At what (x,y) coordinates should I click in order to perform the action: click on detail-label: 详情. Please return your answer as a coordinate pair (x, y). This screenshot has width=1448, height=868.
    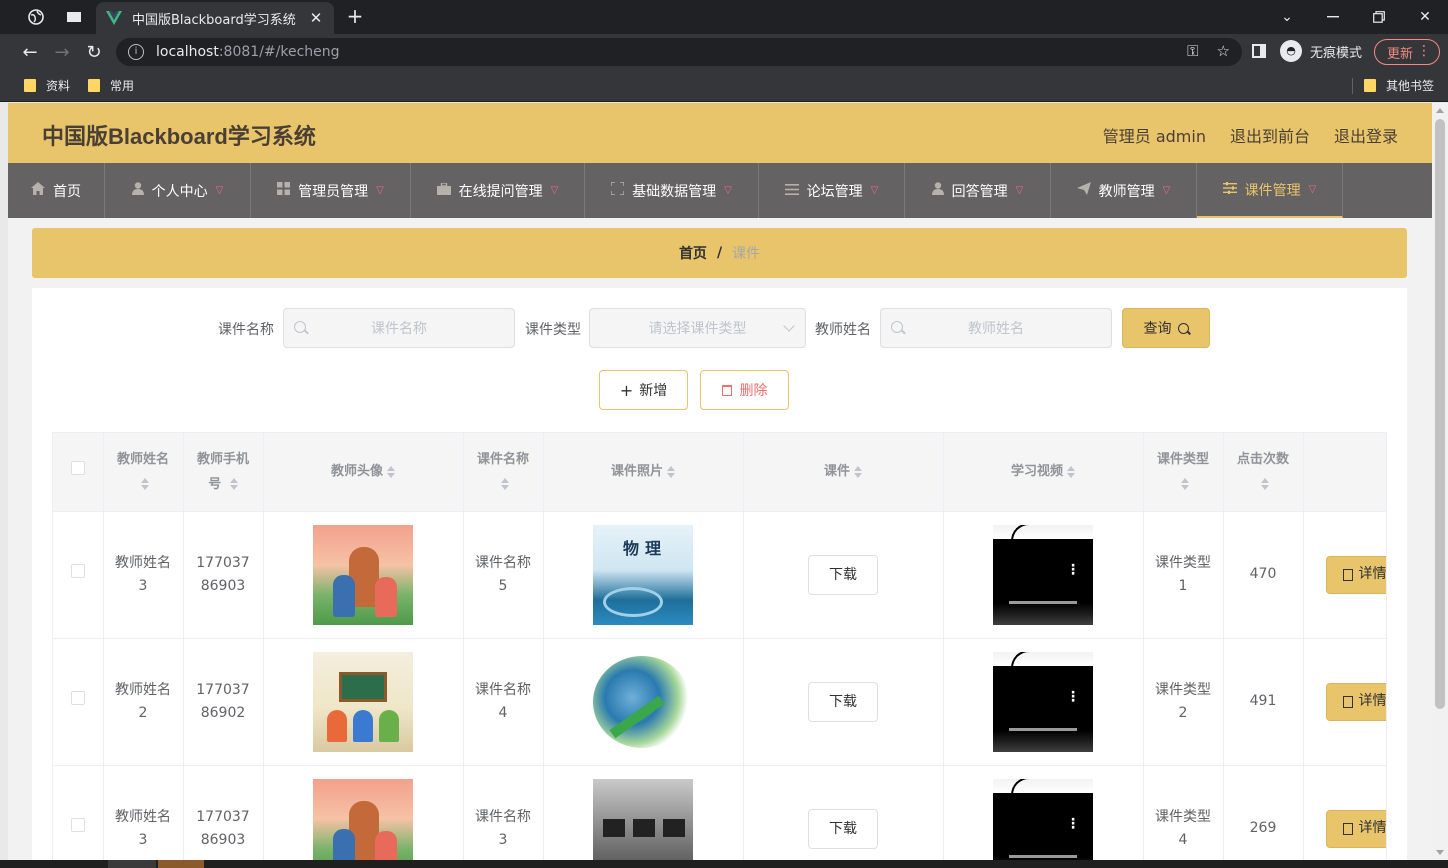
    Looking at the image, I should click on (1372, 701).